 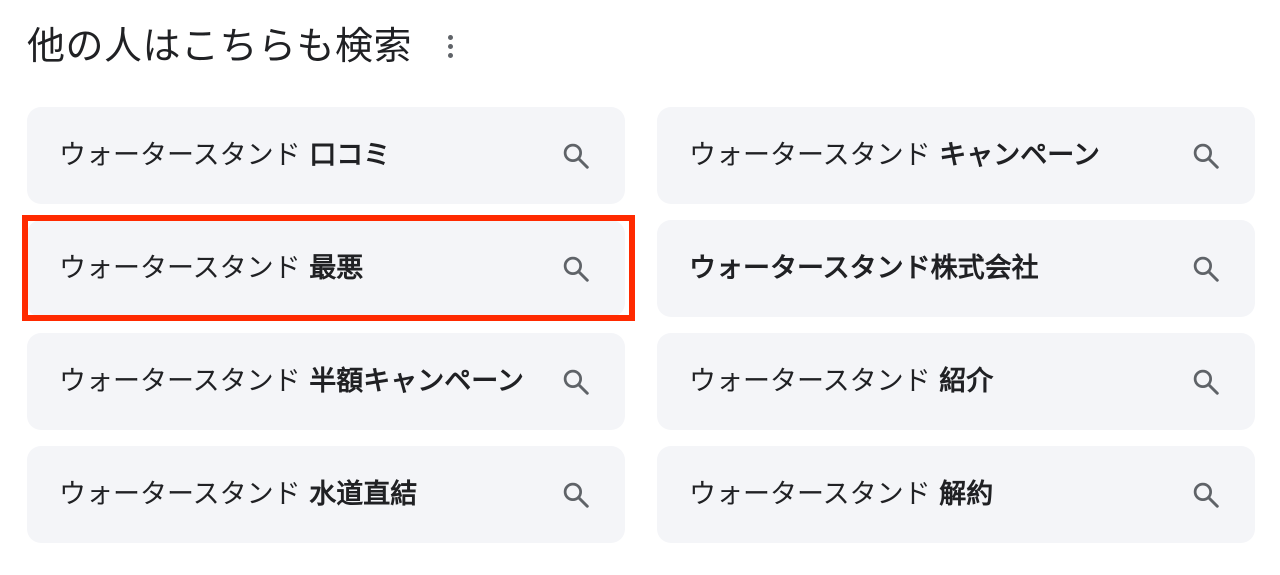 I want to click on suggestion-chip-direct-plumbing: ウォータースタンド 水道直結, so click(x=326, y=494).